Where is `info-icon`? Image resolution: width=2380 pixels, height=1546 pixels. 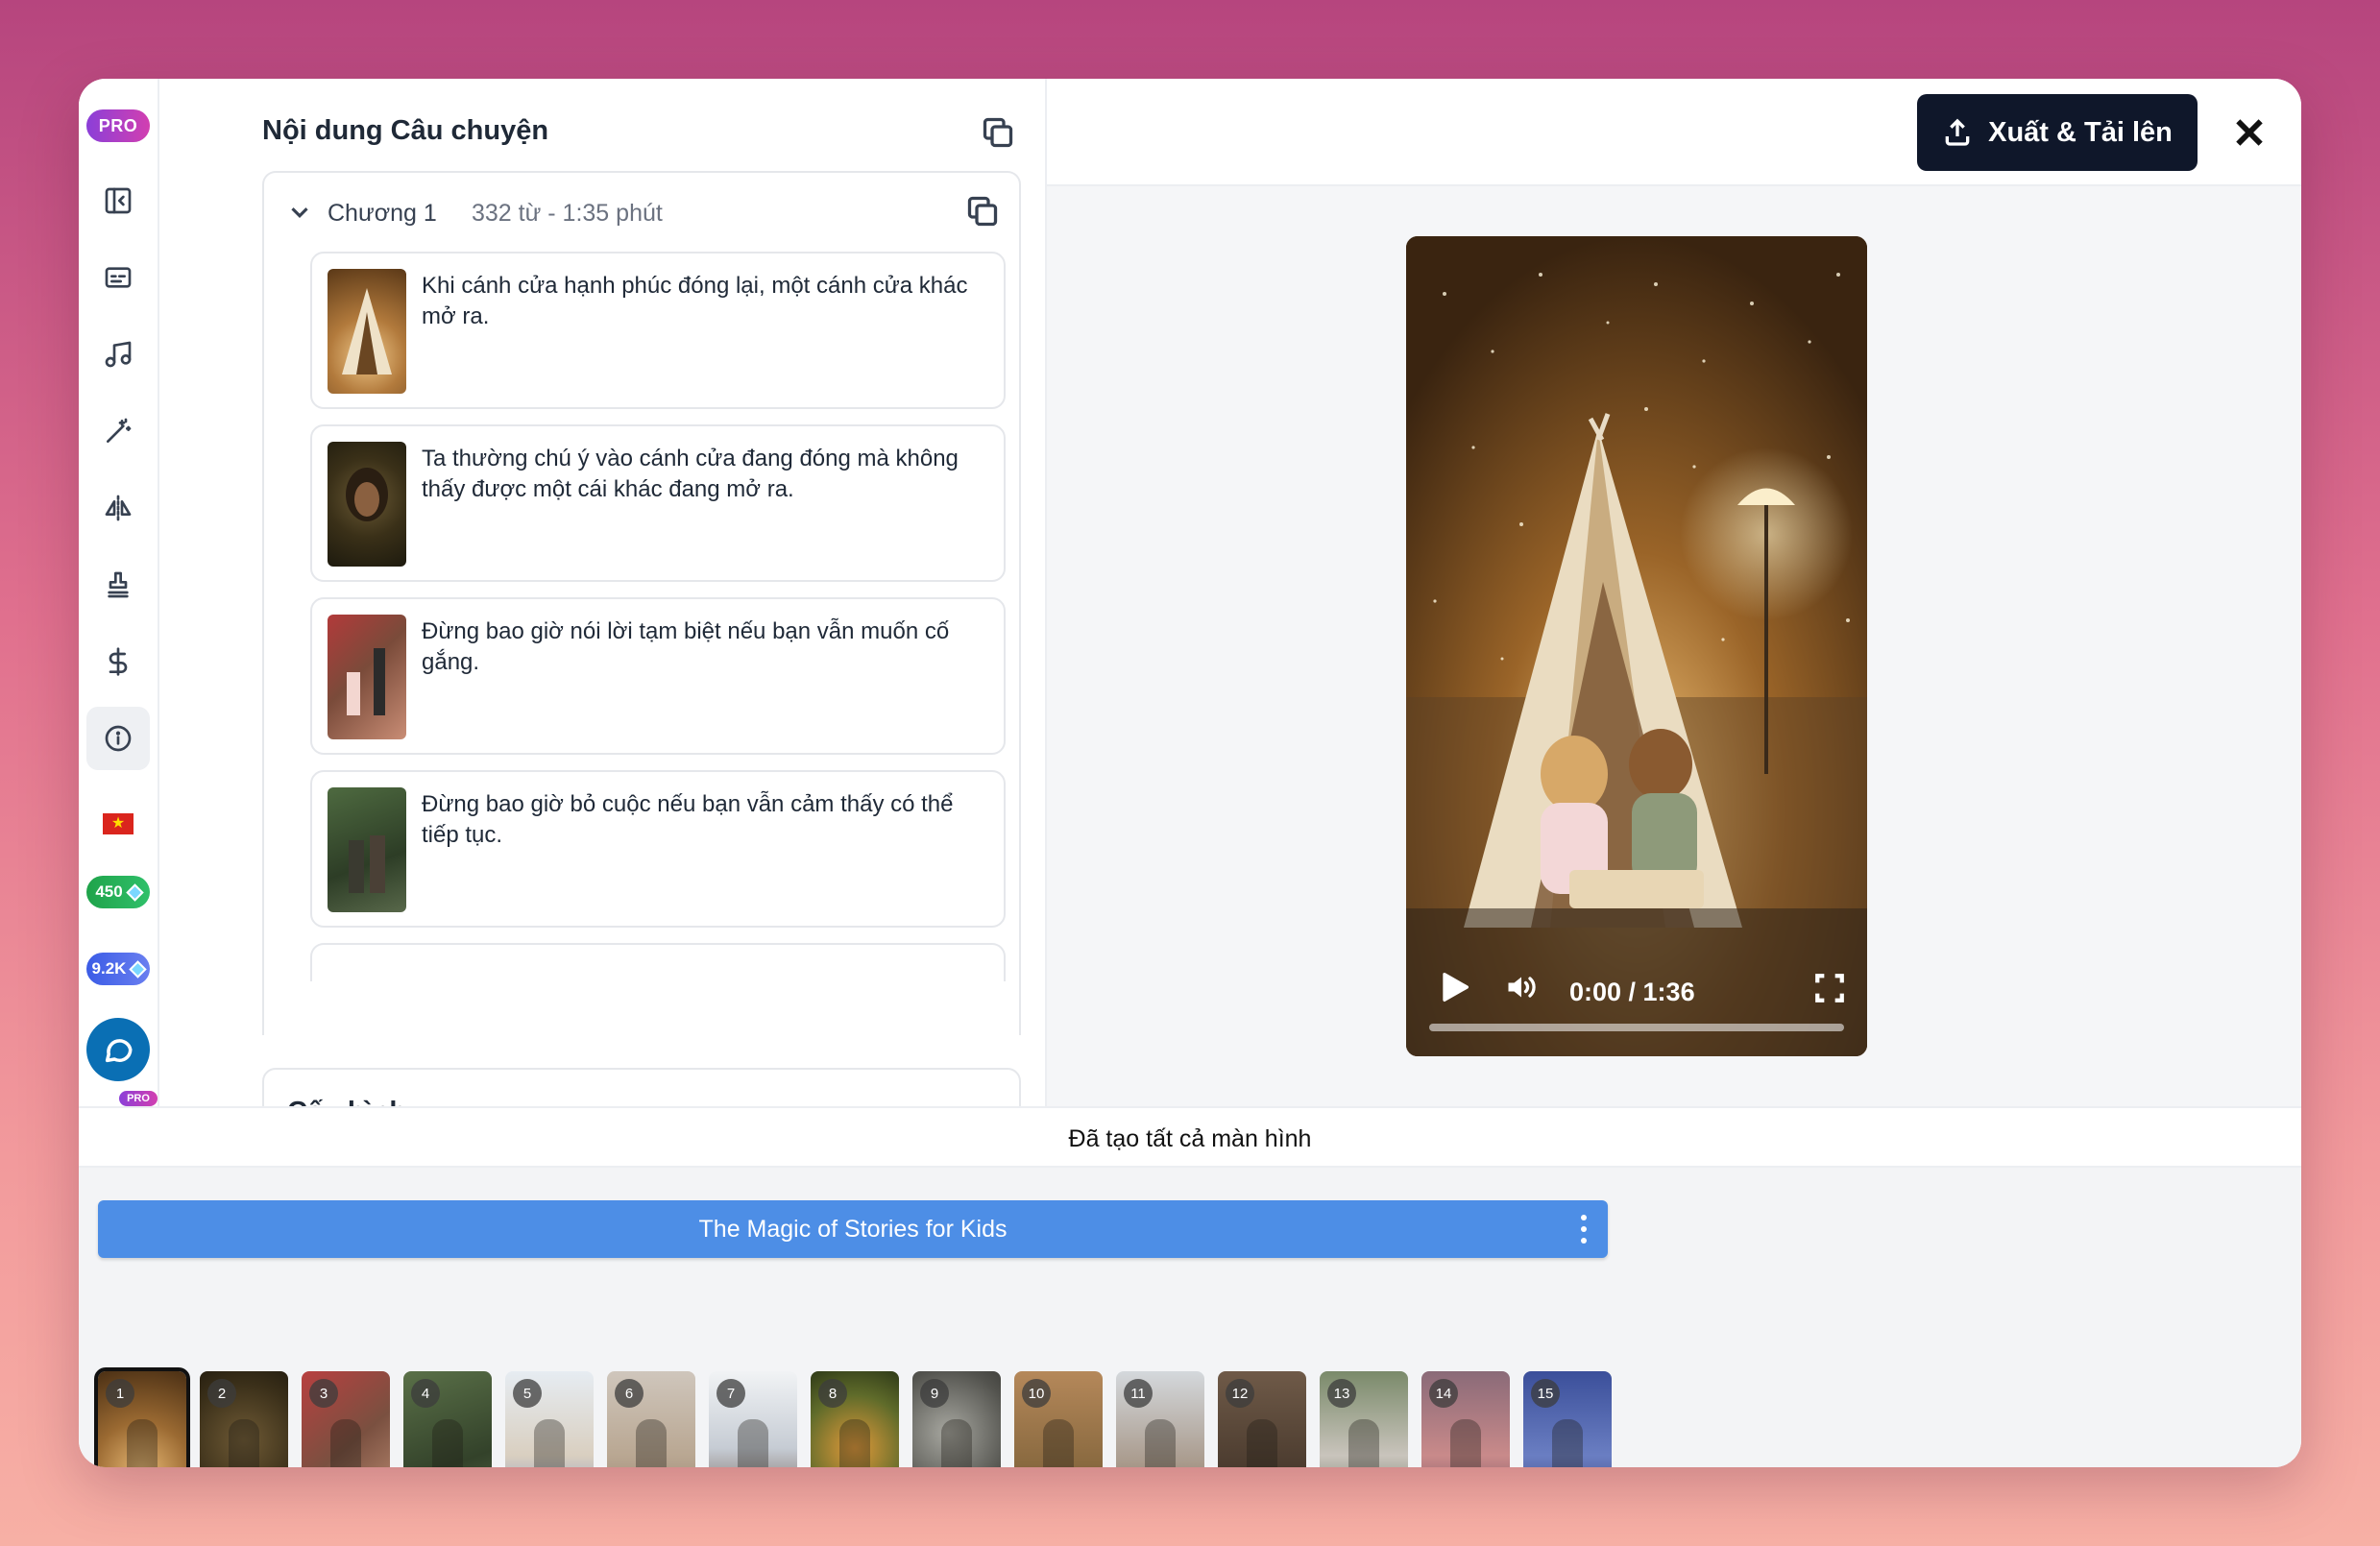 info-icon is located at coordinates (118, 739).